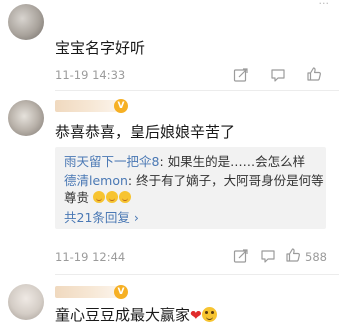 This screenshot has height=327, width=339. I want to click on reply-user: 雨天留下一把伞8, so click(111, 161).